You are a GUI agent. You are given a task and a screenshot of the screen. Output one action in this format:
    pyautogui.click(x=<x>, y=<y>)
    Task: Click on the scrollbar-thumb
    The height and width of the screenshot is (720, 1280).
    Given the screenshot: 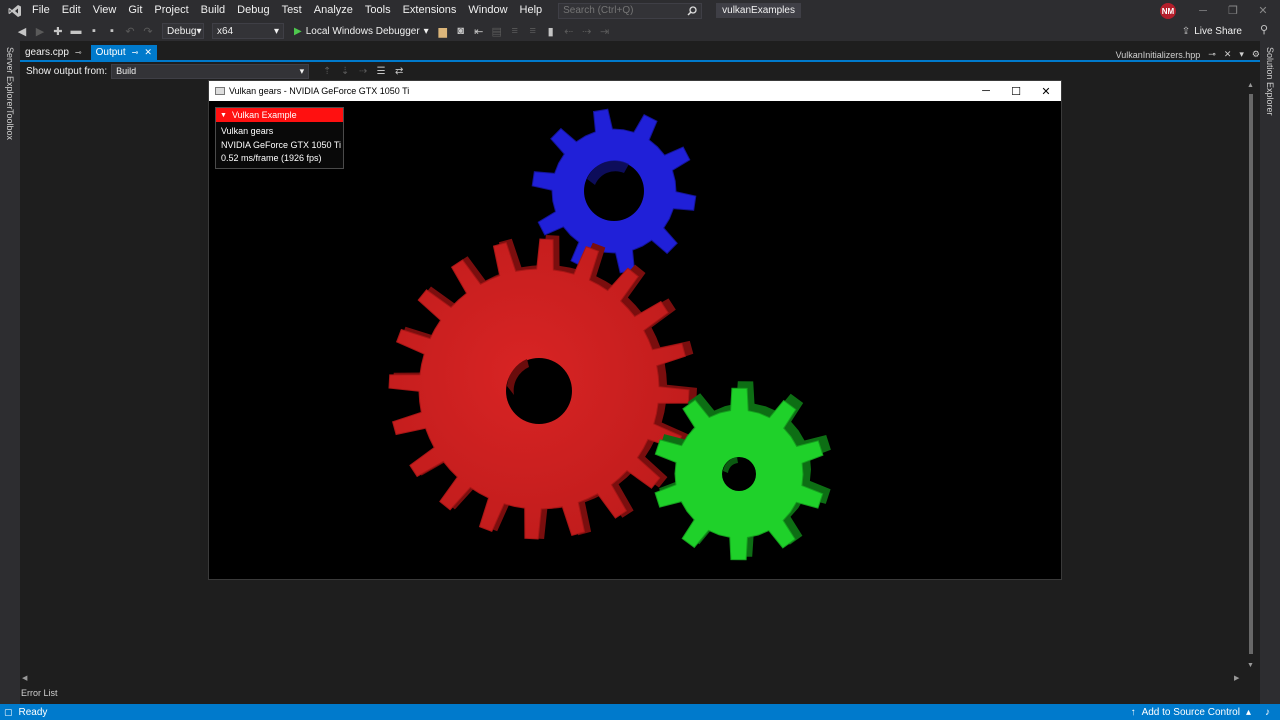 What is the action you would take?
    pyautogui.click(x=1251, y=374)
    